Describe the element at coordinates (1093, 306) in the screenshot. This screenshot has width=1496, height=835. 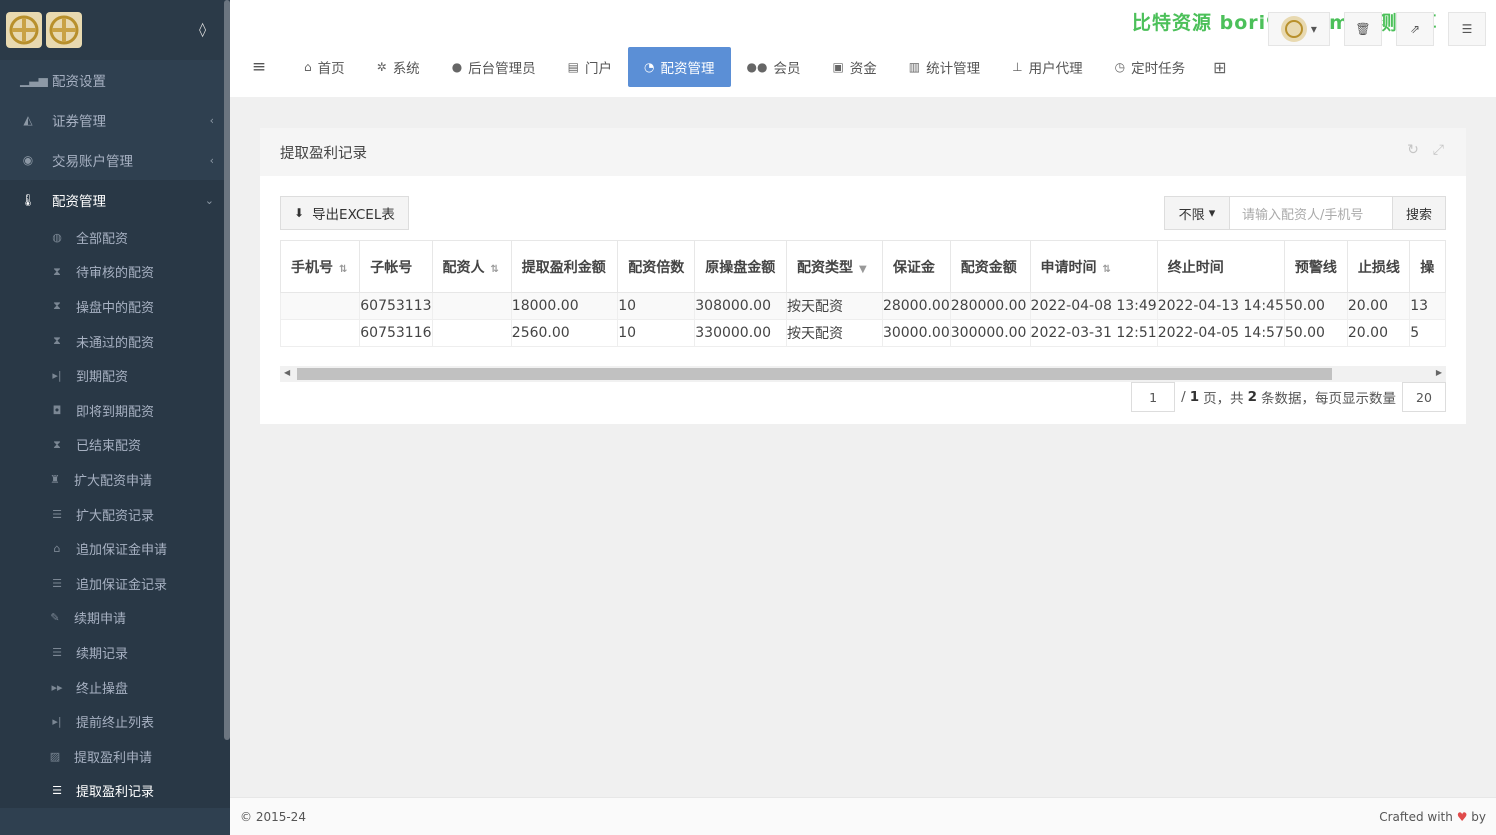
I see `table-cell: 2022-04-08 13:49` at that location.